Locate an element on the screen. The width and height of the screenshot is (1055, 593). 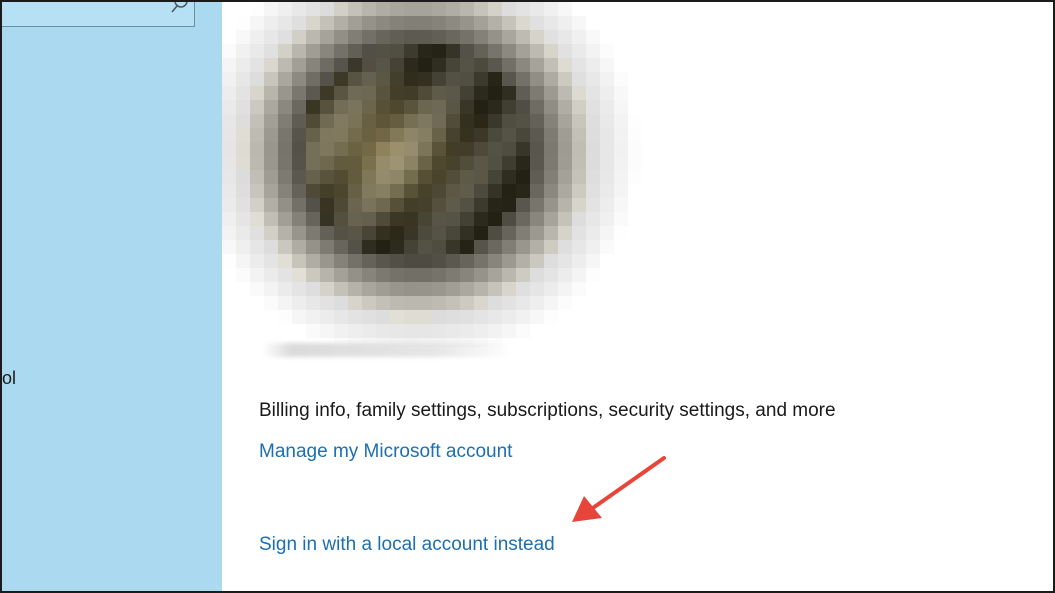
search-input is located at coordinates (98, 13).